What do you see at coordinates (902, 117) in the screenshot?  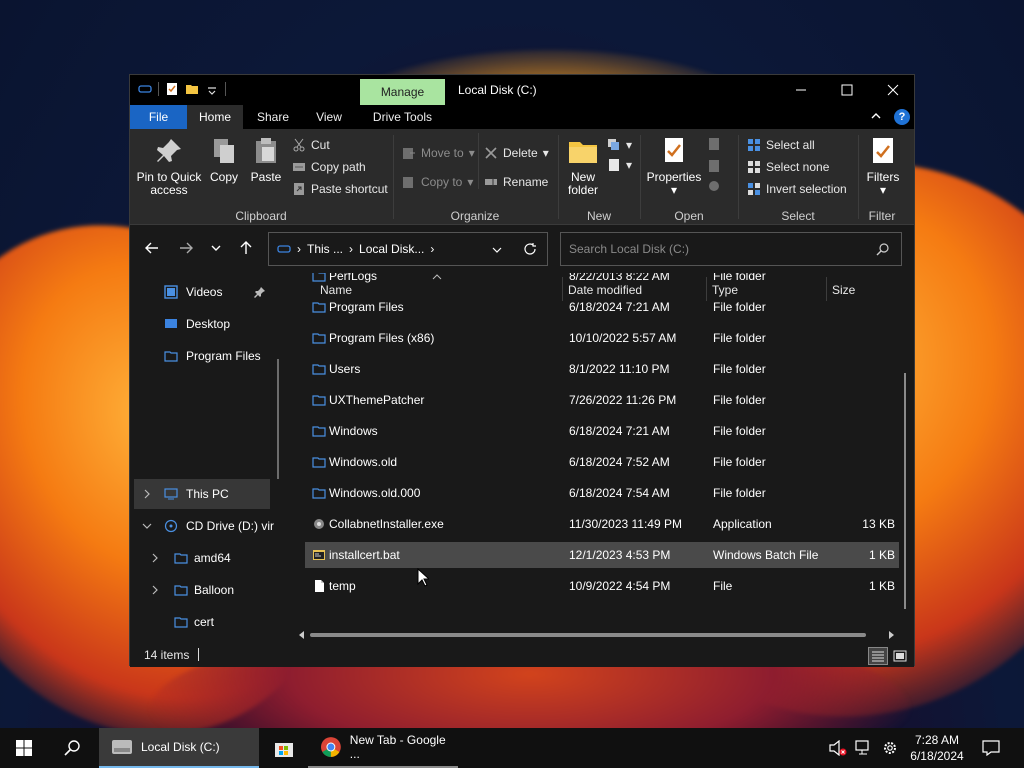 I see `help-button: ?` at bounding box center [902, 117].